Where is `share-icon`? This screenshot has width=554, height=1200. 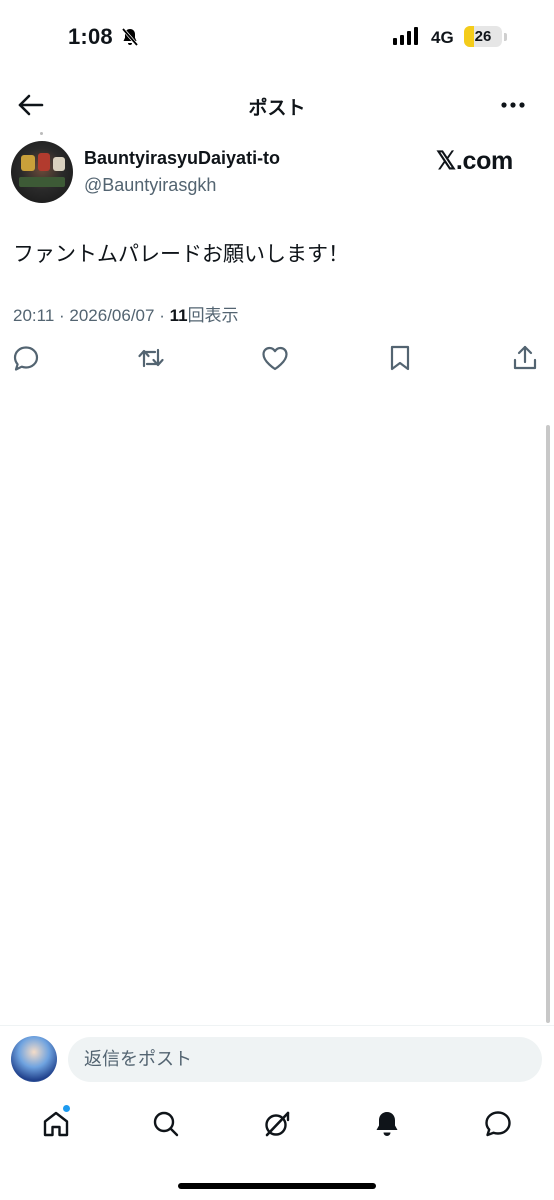
share-icon is located at coordinates (525, 358).